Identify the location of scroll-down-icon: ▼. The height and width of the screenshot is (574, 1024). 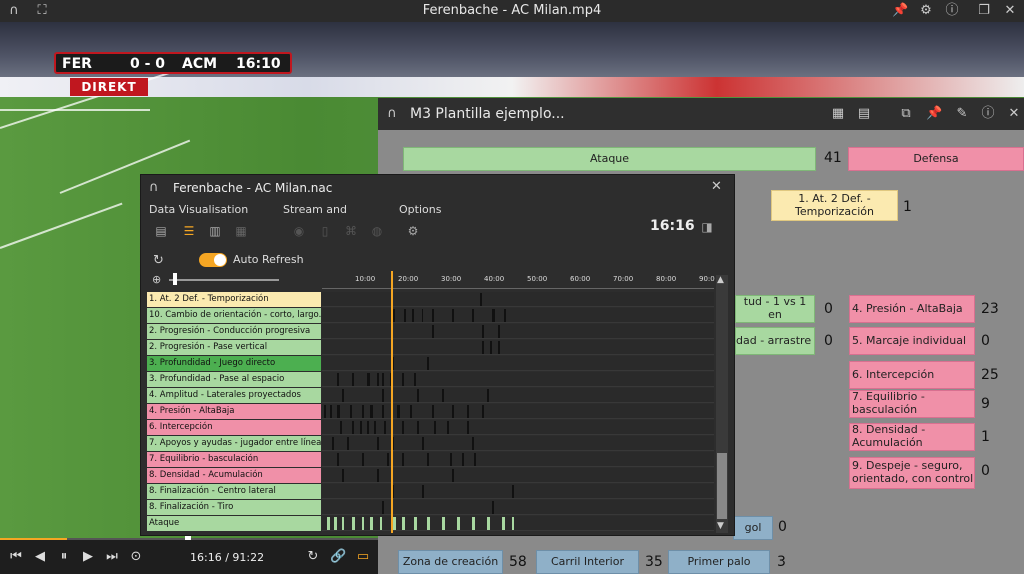
(720, 526).